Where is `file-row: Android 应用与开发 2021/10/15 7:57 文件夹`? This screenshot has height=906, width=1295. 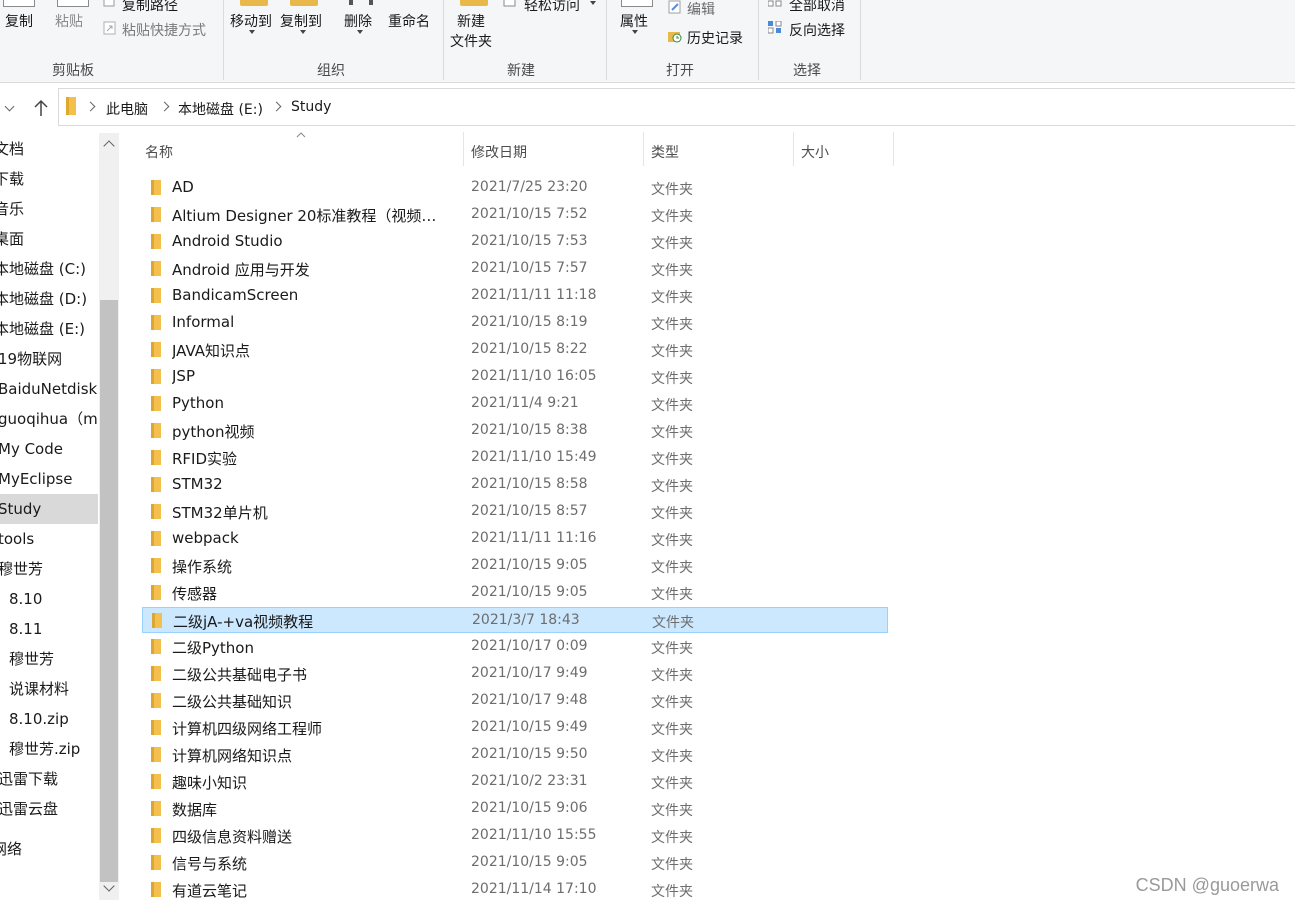
file-row: Android 应用与开发 2021/10/15 7:57 文件夹 is located at coordinates (515, 269).